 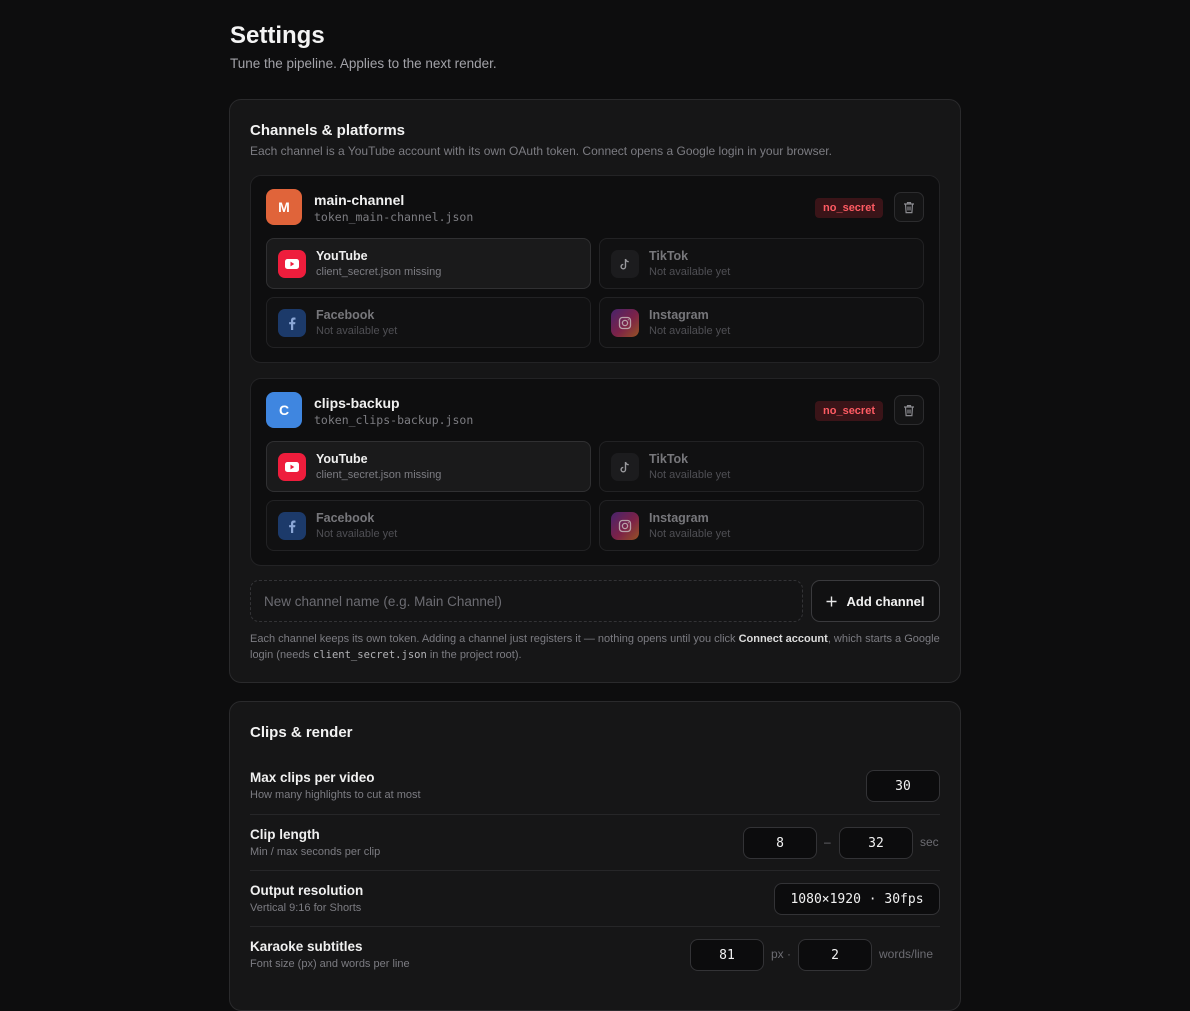 What do you see at coordinates (394, 217) in the screenshot?
I see `channel-token-file: token_main-channel.json` at bounding box center [394, 217].